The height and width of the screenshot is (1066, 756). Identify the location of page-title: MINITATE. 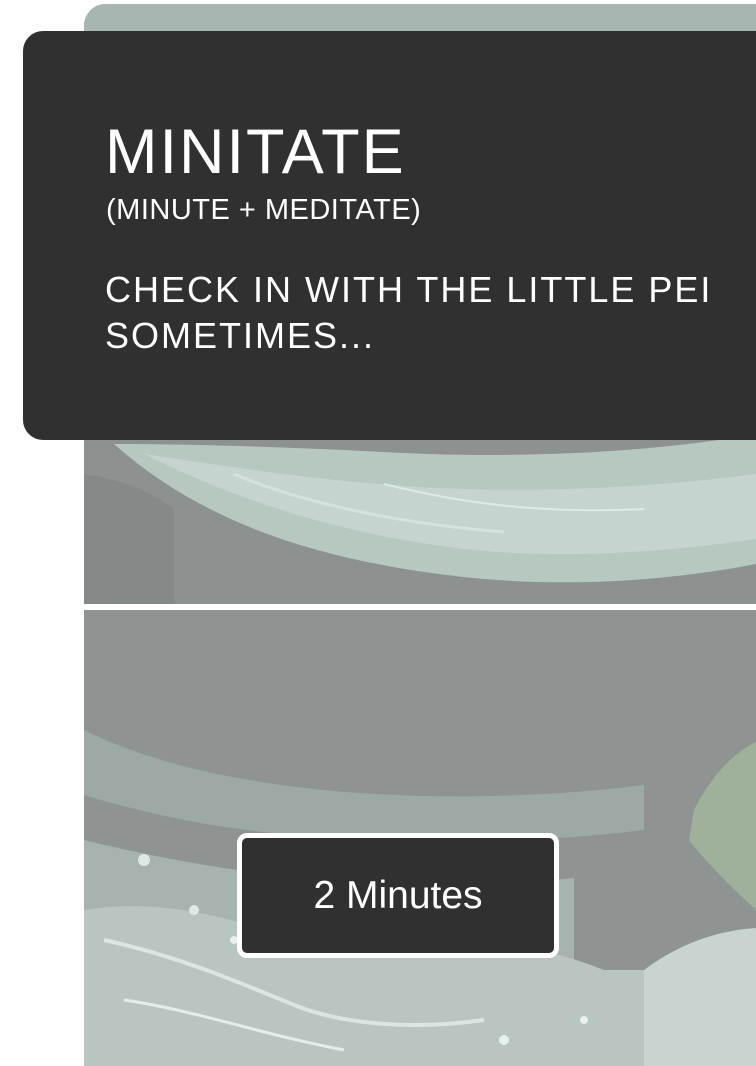
(255, 152).